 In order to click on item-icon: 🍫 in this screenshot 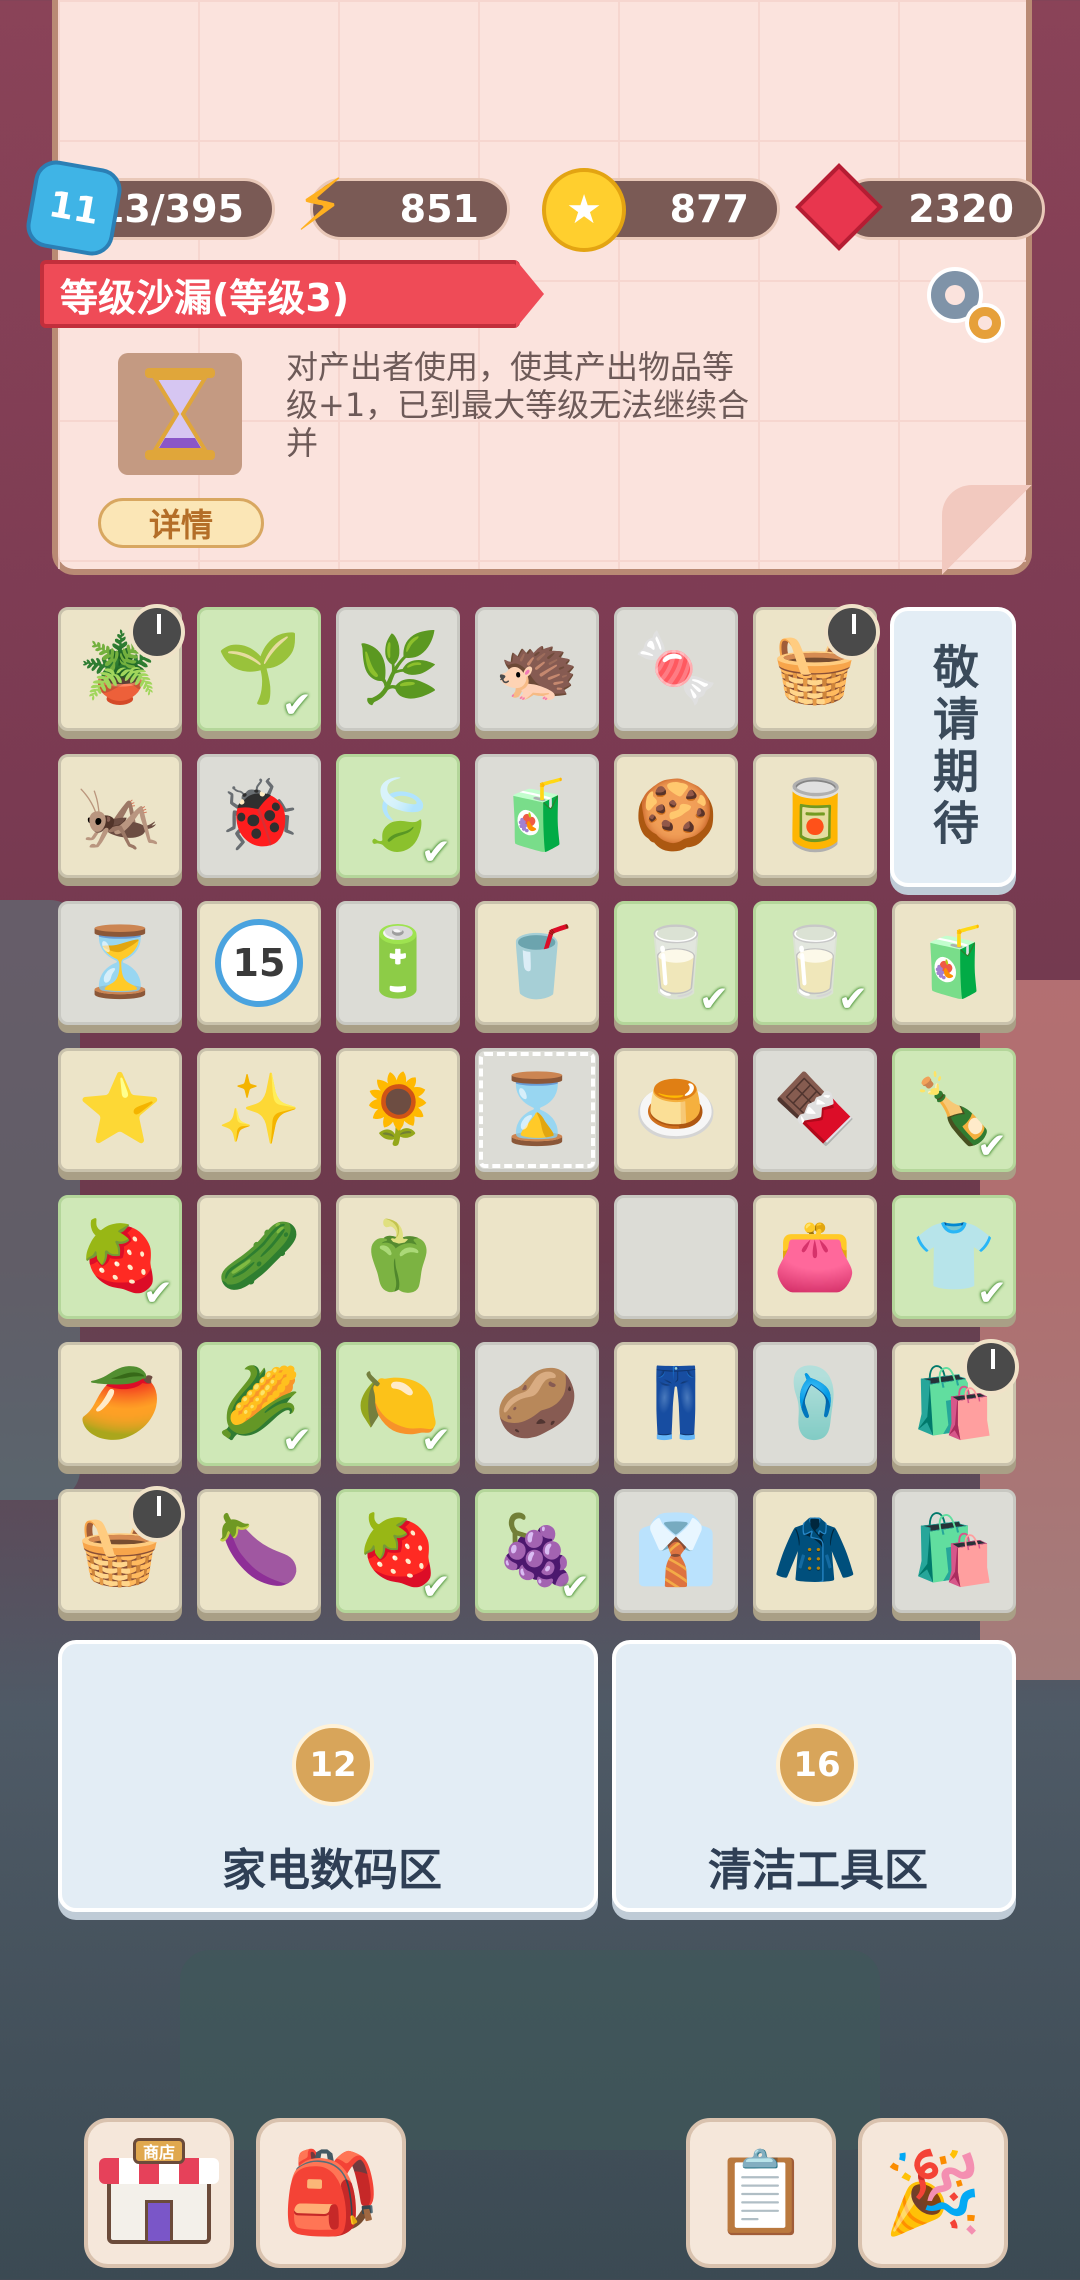, I will do `click(815, 1109)`.